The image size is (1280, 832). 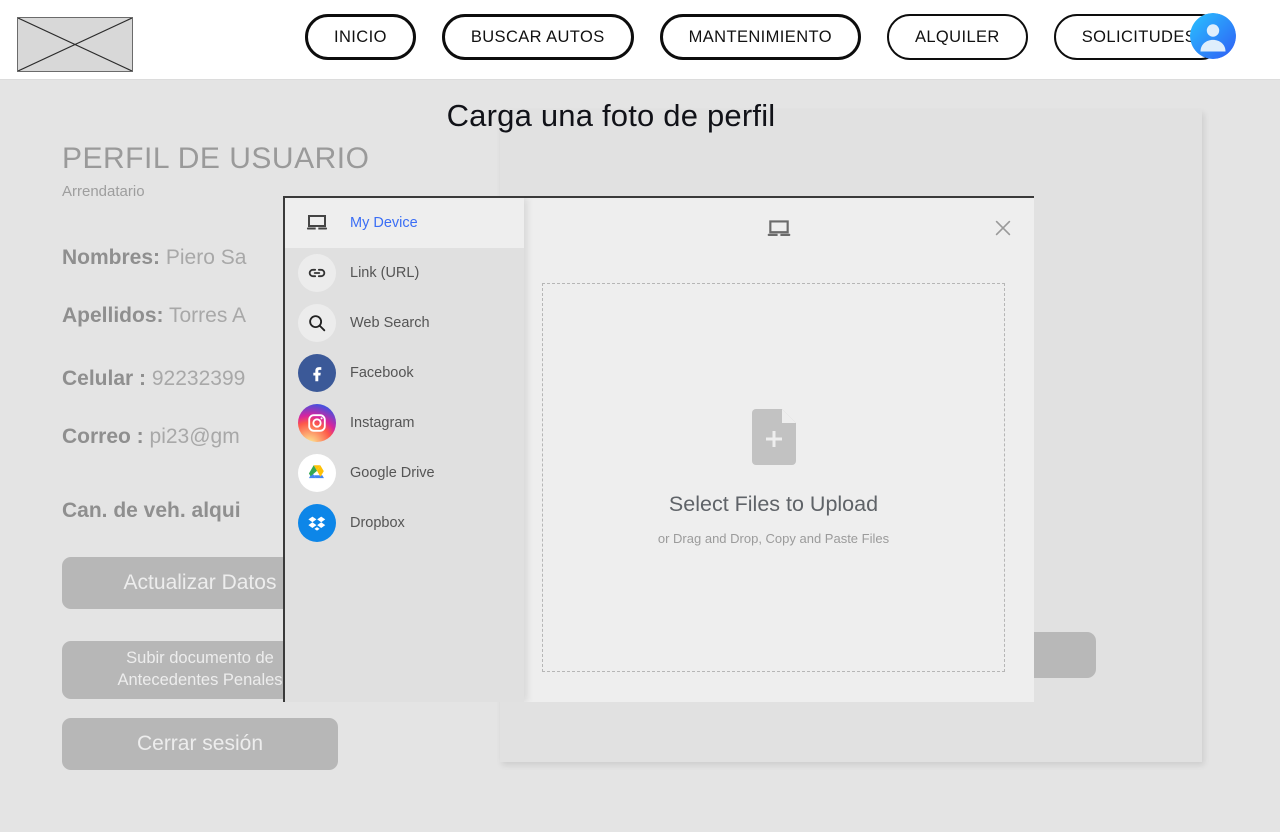 What do you see at coordinates (382, 373) in the screenshot?
I see `source-label: Facebook` at bounding box center [382, 373].